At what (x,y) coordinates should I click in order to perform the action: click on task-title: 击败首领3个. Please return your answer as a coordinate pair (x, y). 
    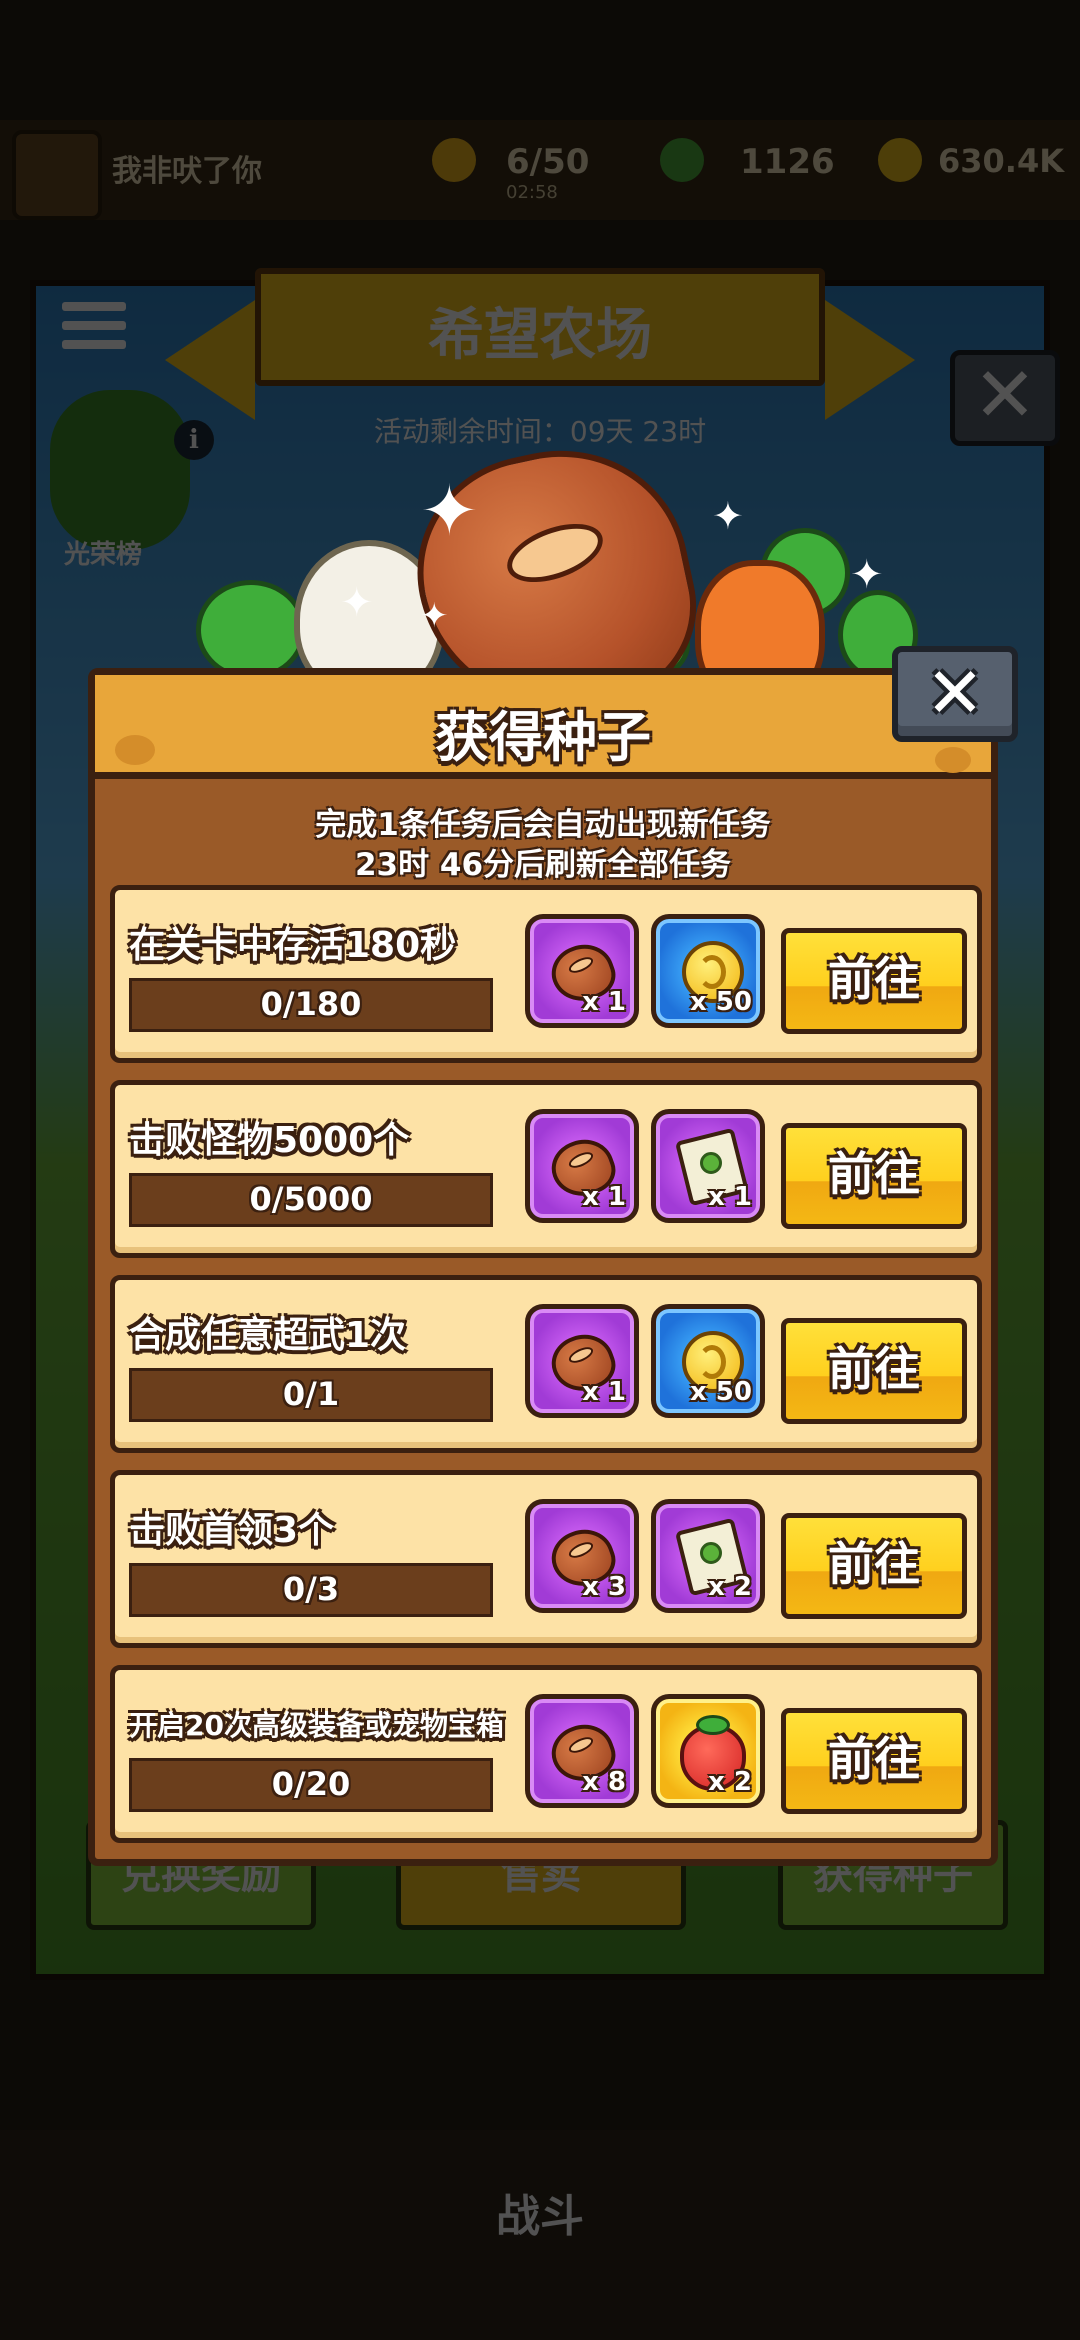
    Looking at the image, I should click on (232, 1530).